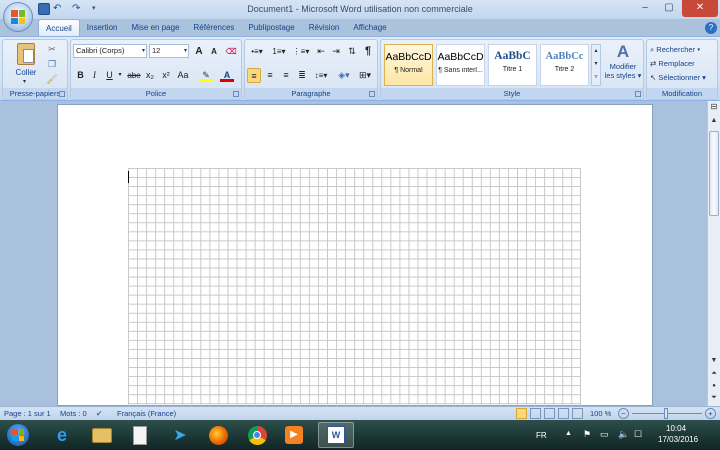  What do you see at coordinates (102, 435) in the screenshot?
I see `file-explorer-icon` at bounding box center [102, 435].